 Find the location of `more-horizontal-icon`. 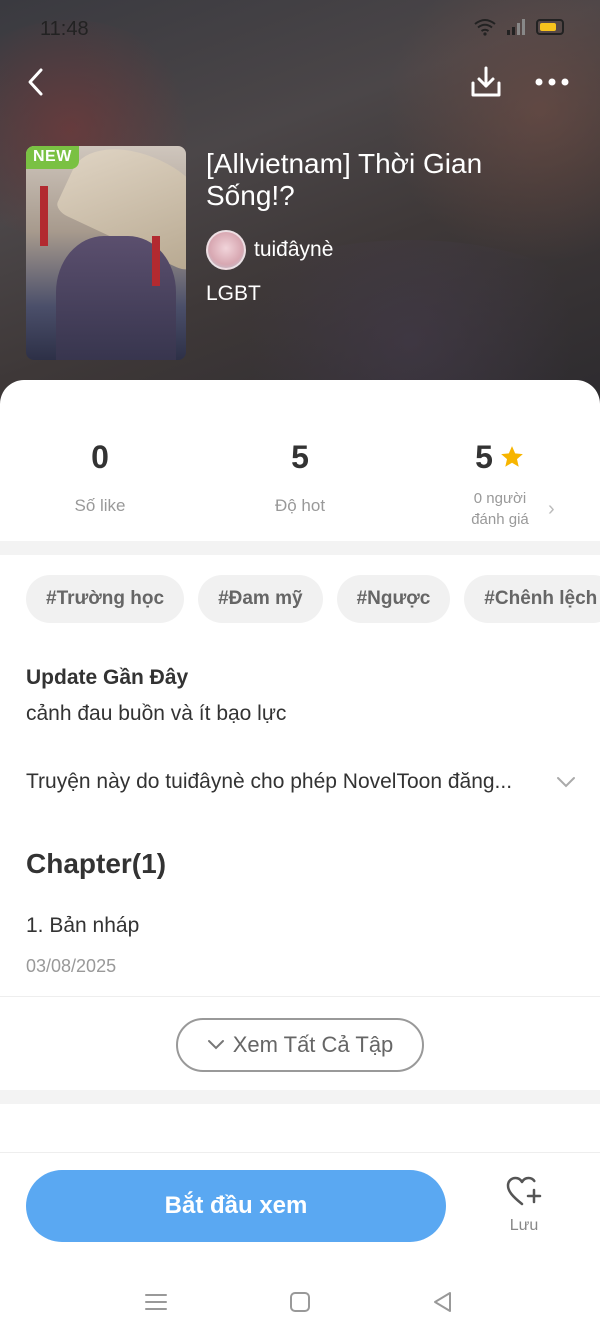

more-horizontal-icon is located at coordinates (552, 82).